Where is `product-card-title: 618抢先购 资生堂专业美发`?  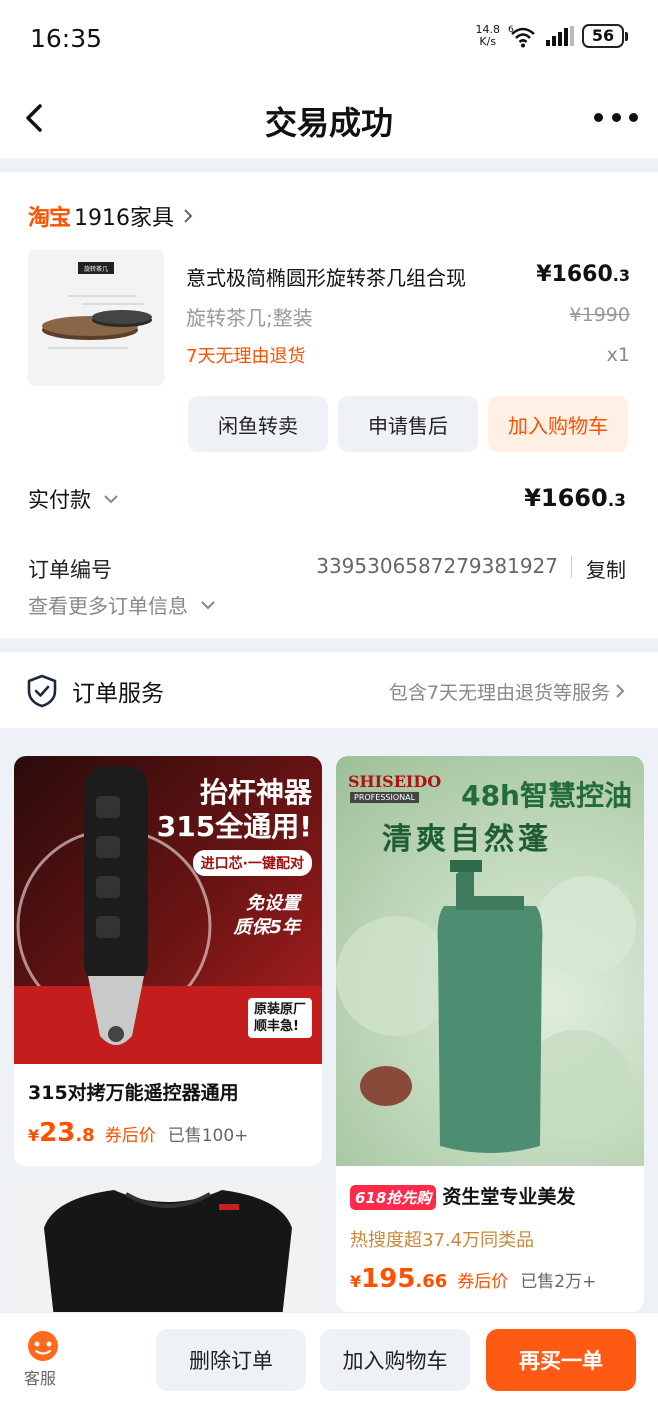
product-card-title: 618抢先购 资生堂专业美发 is located at coordinates (462, 1196).